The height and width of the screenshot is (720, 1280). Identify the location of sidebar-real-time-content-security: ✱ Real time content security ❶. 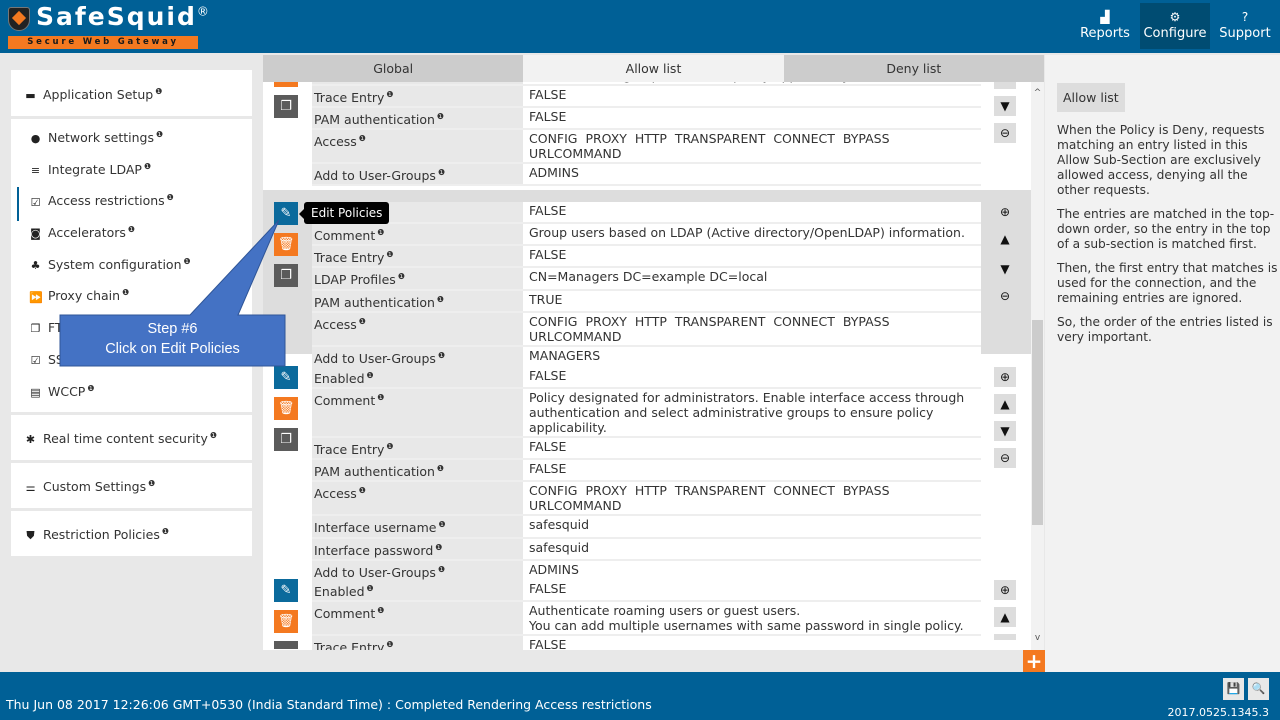
(131, 437).